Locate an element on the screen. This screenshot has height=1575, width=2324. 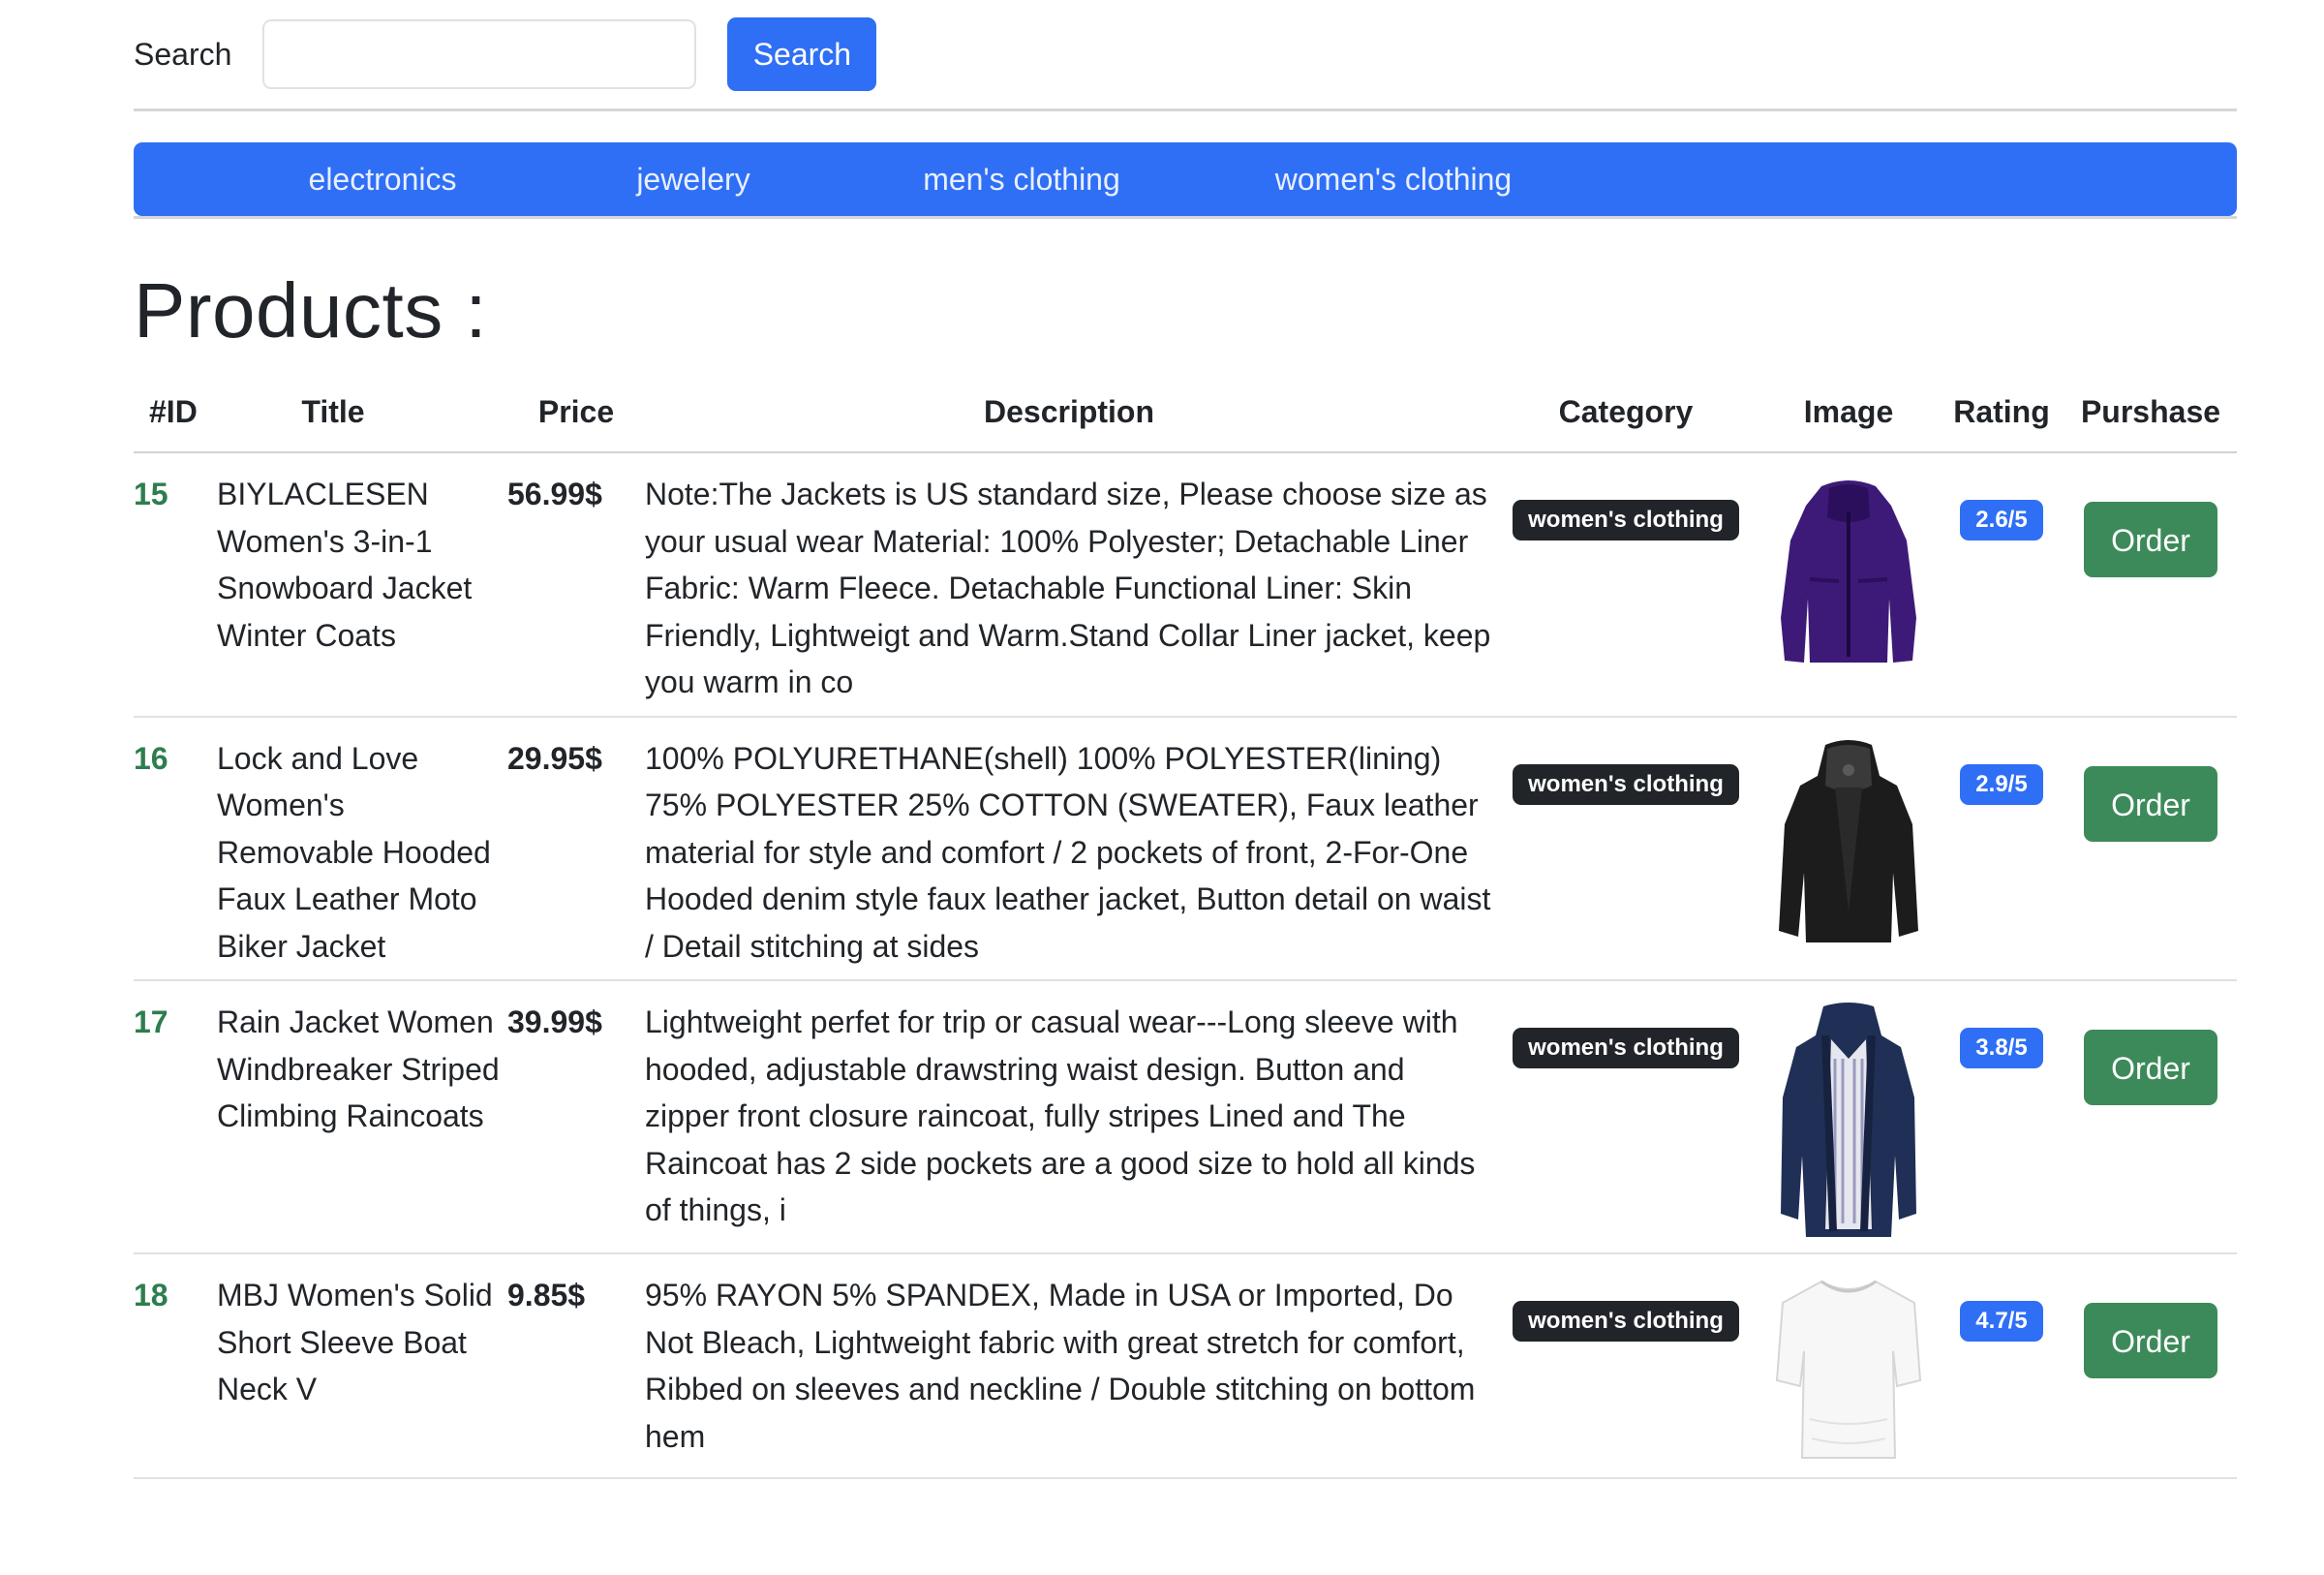
product-price: 39.99$ is located at coordinates (576, 1117).